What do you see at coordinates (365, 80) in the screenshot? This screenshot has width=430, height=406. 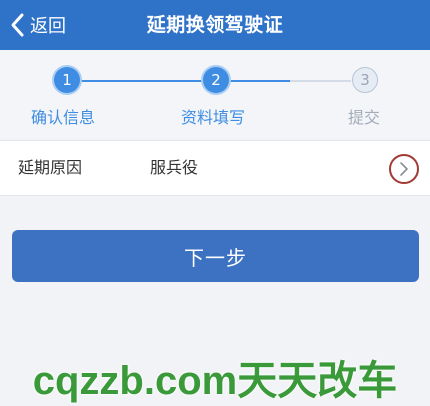 I see `step-3-circle: 3` at bounding box center [365, 80].